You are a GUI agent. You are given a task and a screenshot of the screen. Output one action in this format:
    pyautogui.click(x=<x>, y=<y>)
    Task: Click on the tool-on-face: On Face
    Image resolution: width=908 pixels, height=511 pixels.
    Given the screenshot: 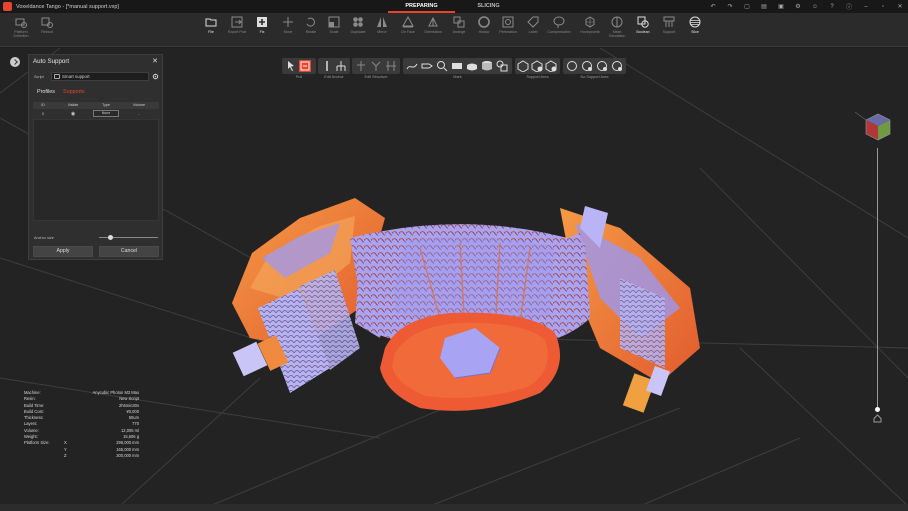 What is the action you would take?
    pyautogui.click(x=408, y=25)
    